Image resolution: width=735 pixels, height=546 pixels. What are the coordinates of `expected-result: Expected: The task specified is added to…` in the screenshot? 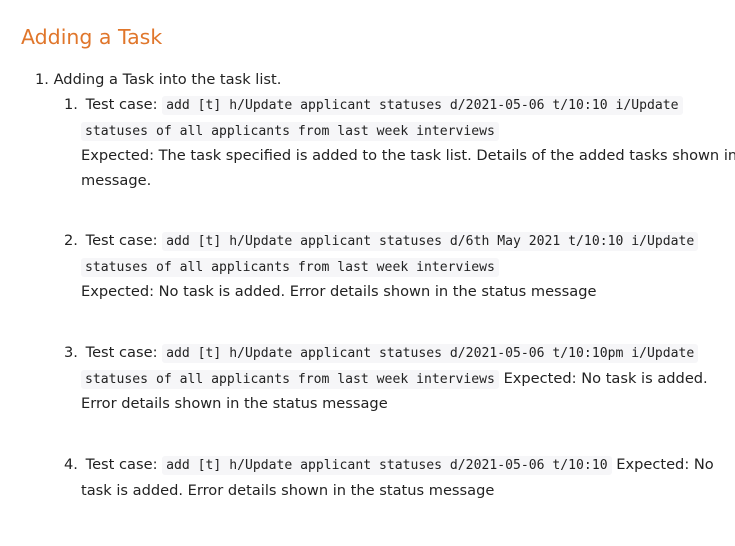 It's located at (408, 155).